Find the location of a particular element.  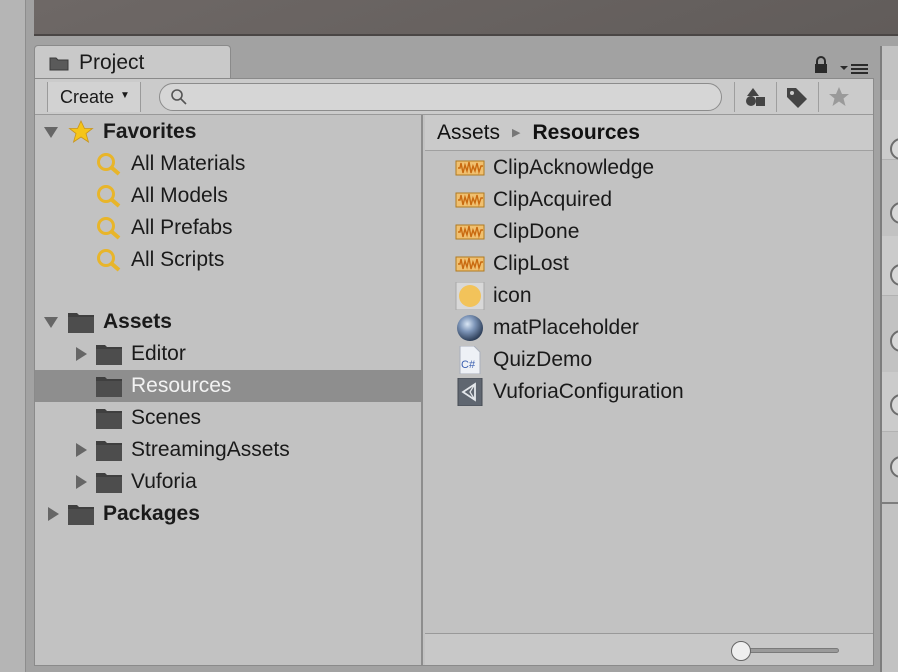

tree-item-label: All Scripts is located at coordinates (178, 259).